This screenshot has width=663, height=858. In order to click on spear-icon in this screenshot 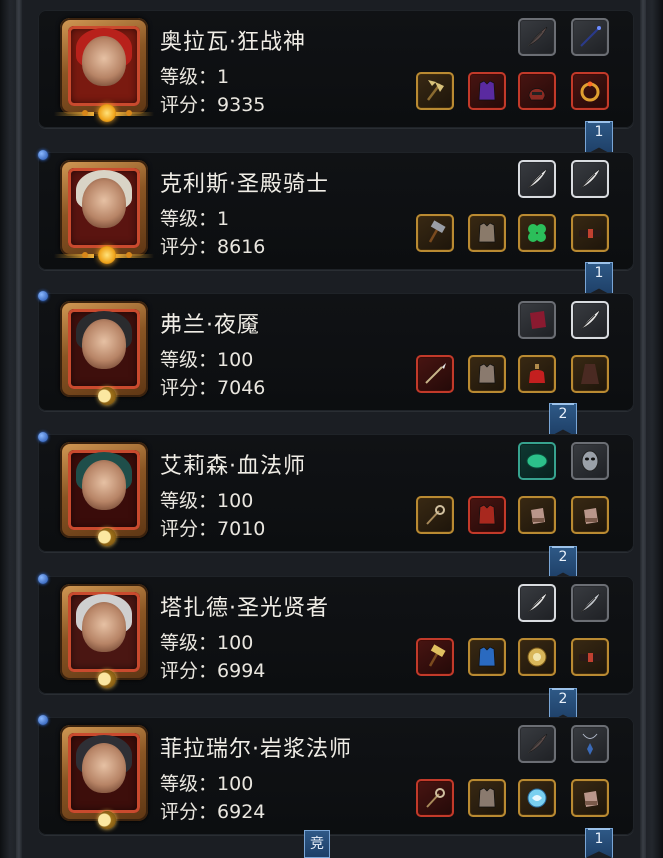, I will do `click(435, 374)`.